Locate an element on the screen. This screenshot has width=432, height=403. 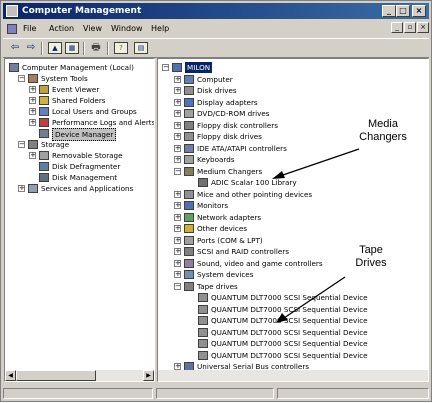
show-hide-tree-icon: ▦ is located at coordinates (72, 48).